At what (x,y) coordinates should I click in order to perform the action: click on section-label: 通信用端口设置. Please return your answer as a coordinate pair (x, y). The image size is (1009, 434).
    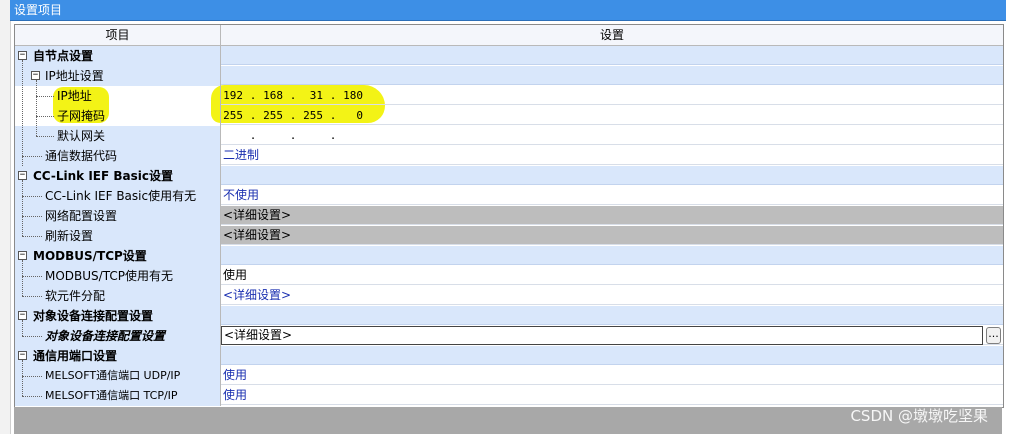
    Looking at the image, I should click on (75, 356).